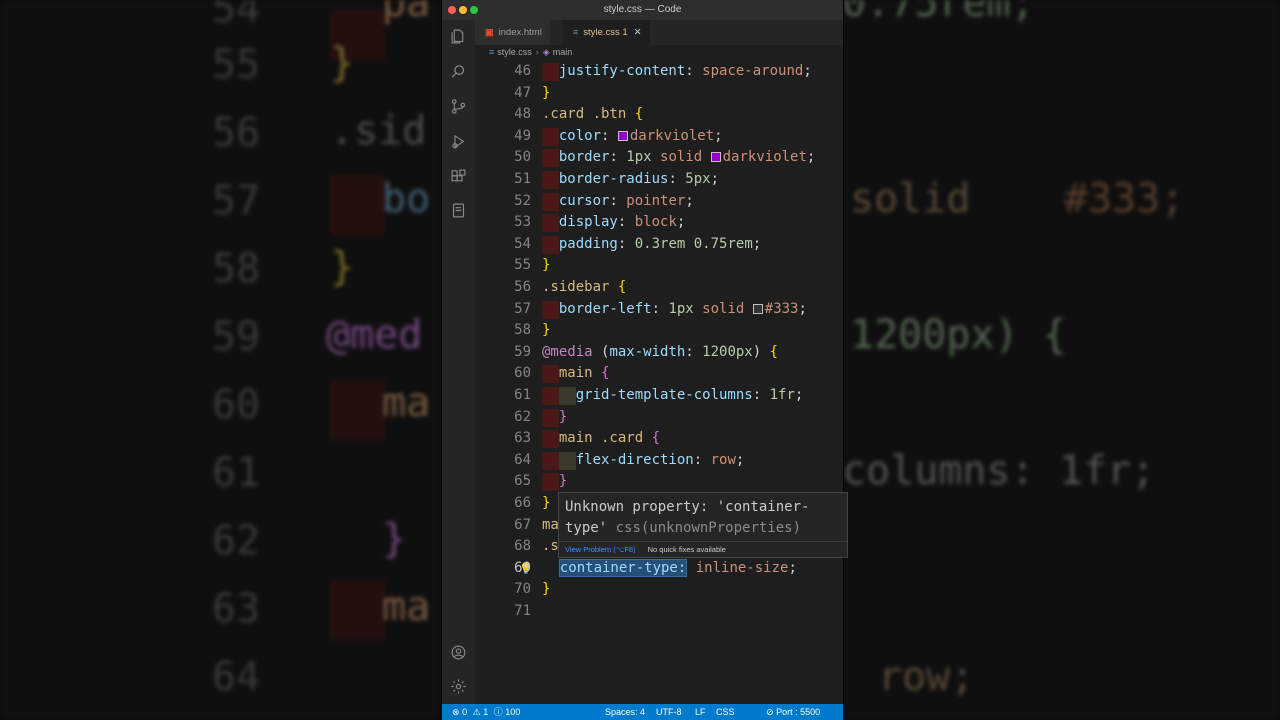 This screenshot has height=720, width=1280. What do you see at coordinates (522, 330) in the screenshot?
I see `line-number: 58` at bounding box center [522, 330].